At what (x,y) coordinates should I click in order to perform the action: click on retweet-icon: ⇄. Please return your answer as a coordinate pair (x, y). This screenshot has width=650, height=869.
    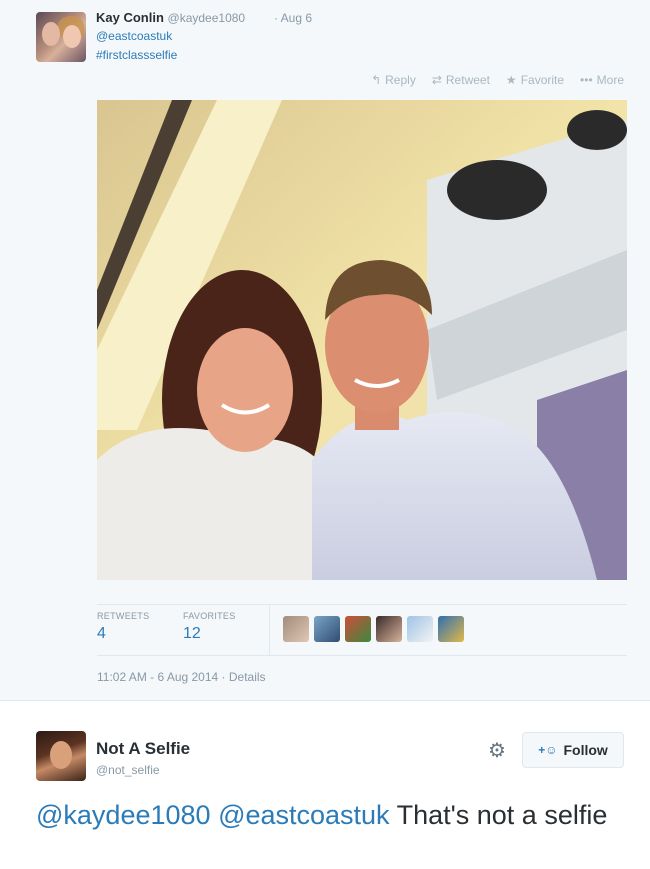
    Looking at the image, I should click on (436, 80).